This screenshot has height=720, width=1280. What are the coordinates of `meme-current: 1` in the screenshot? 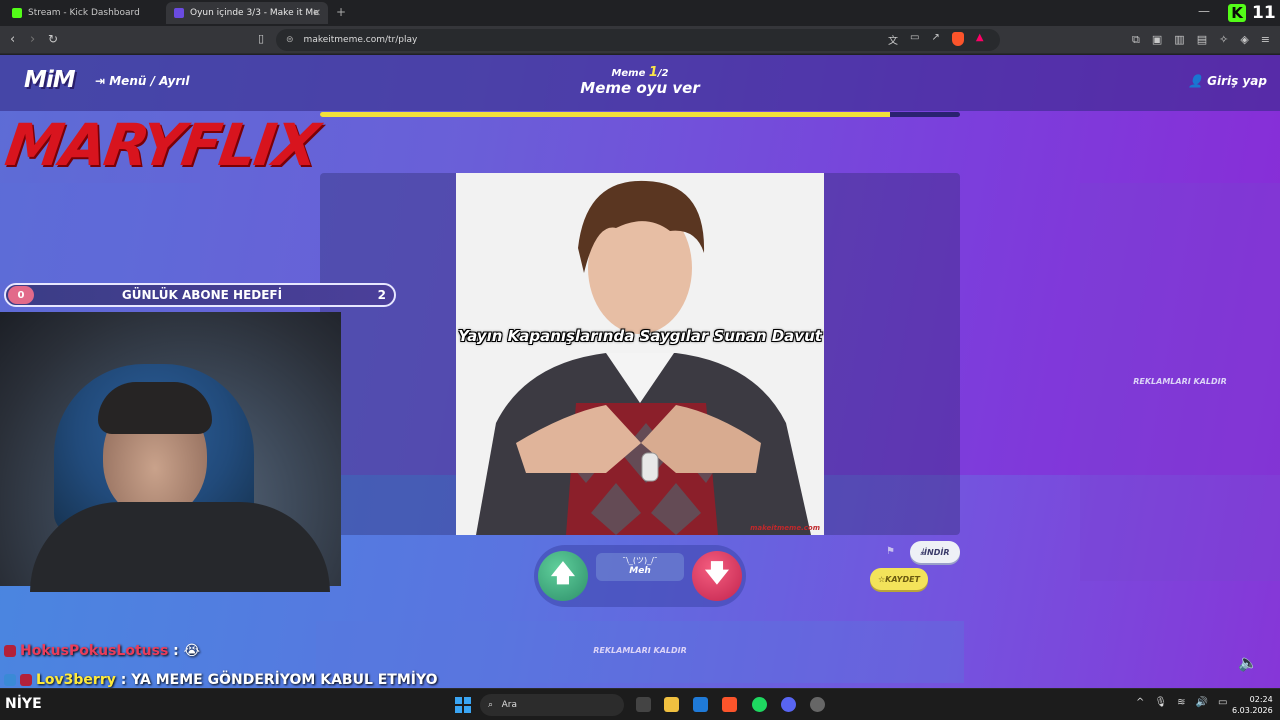 It's located at (653, 72).